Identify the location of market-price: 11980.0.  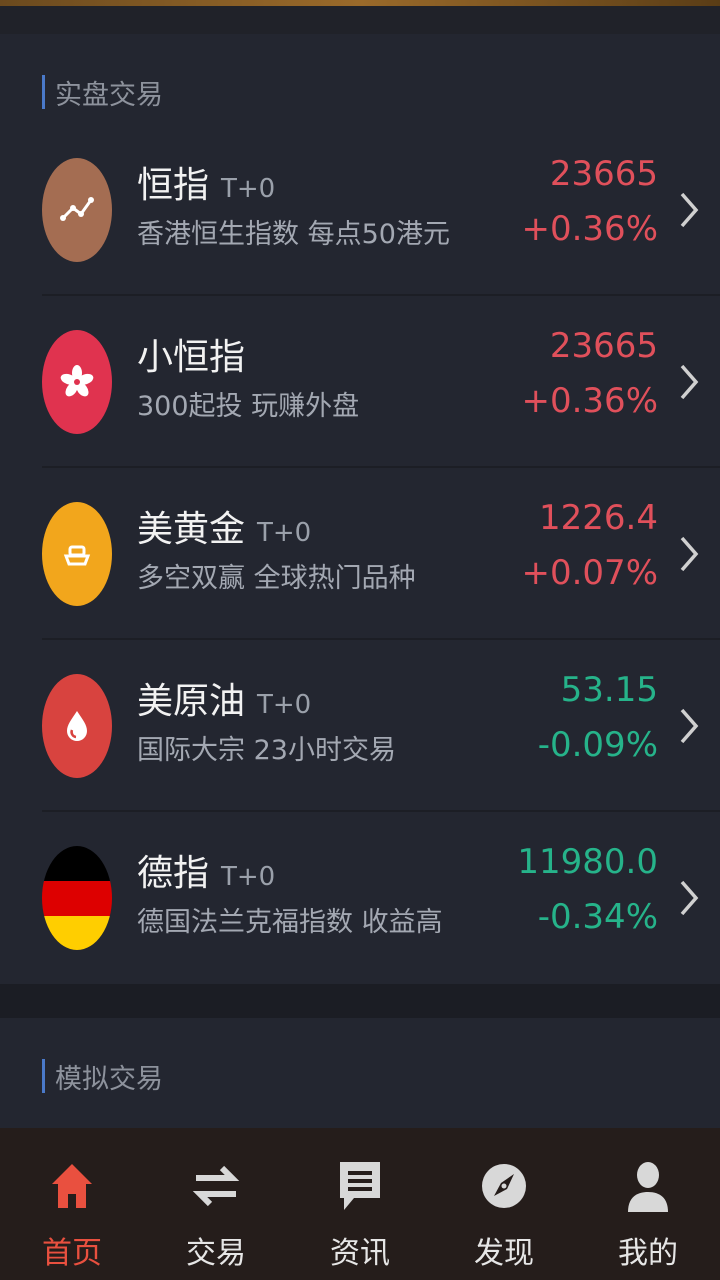
(587, 862).